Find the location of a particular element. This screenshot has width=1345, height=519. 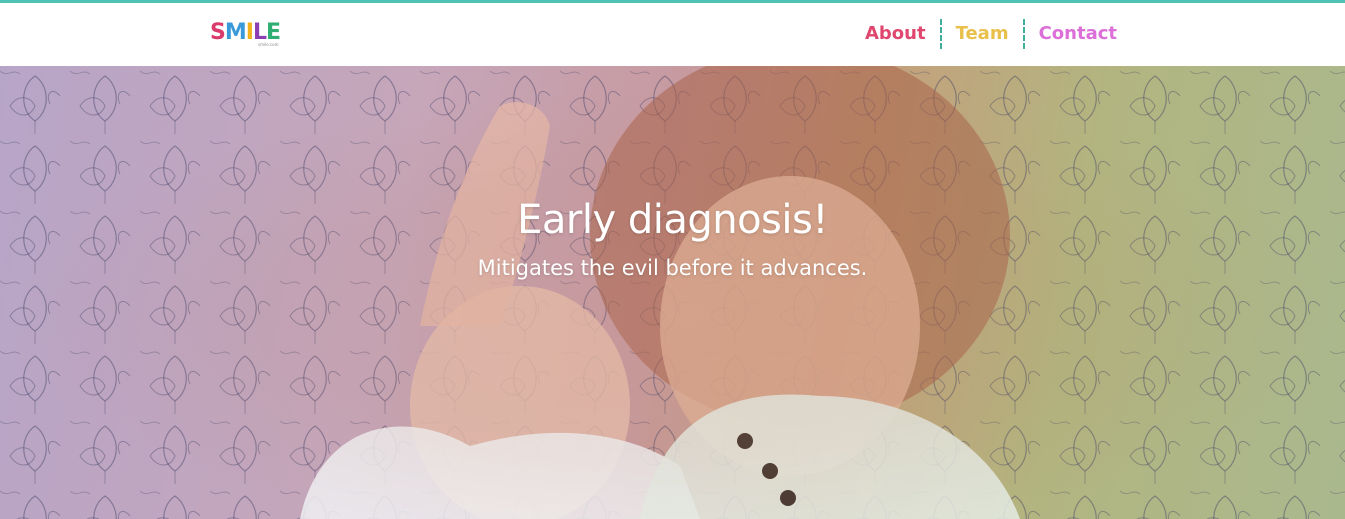

hero-subtitle: Mitigates the evil before it advances. is located at coordinates (672, 268).